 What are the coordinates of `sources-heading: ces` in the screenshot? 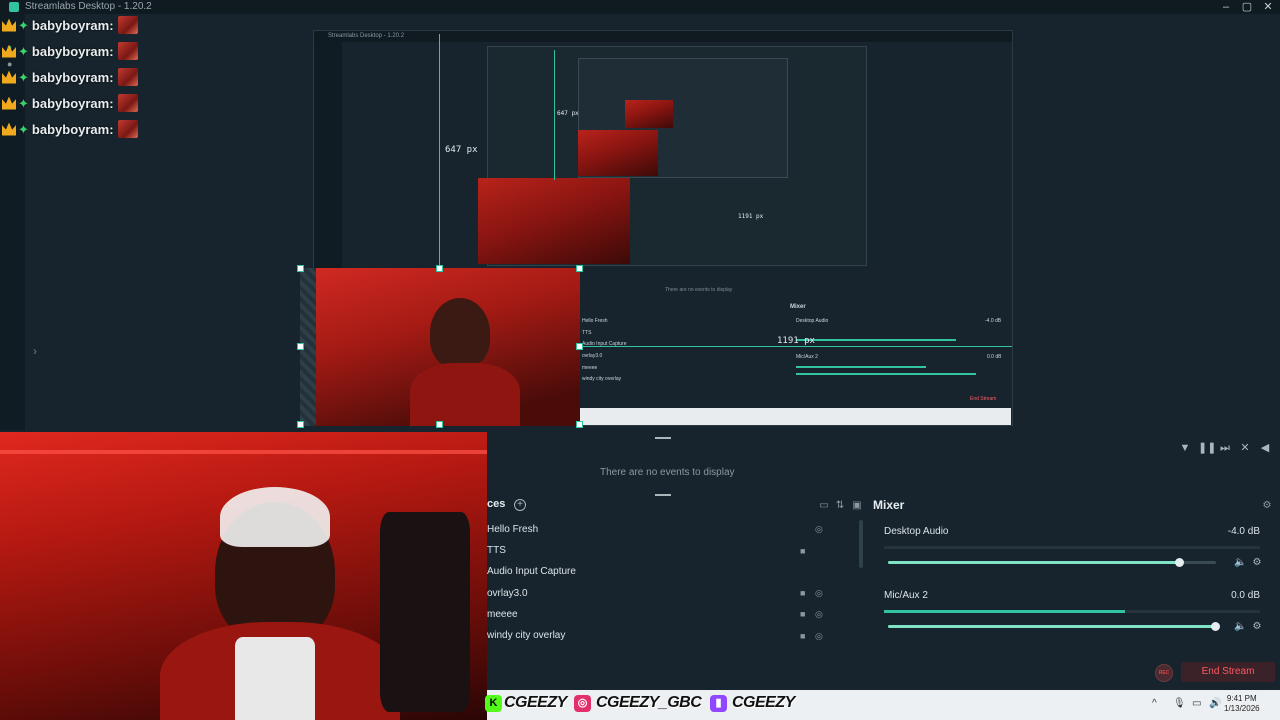 It's located at (496, 504).